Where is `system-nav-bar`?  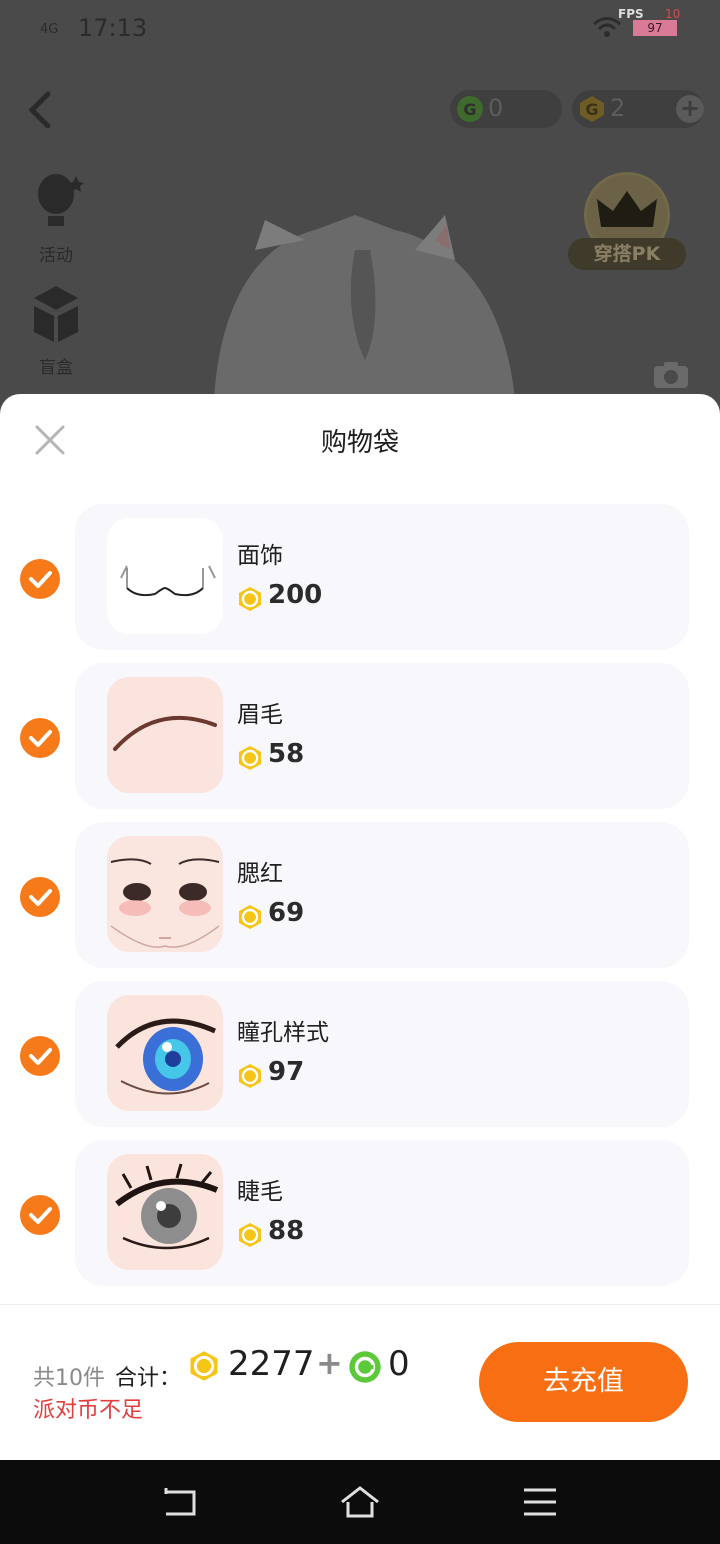
system-nav-bar is located at coordinates (360, 1502).